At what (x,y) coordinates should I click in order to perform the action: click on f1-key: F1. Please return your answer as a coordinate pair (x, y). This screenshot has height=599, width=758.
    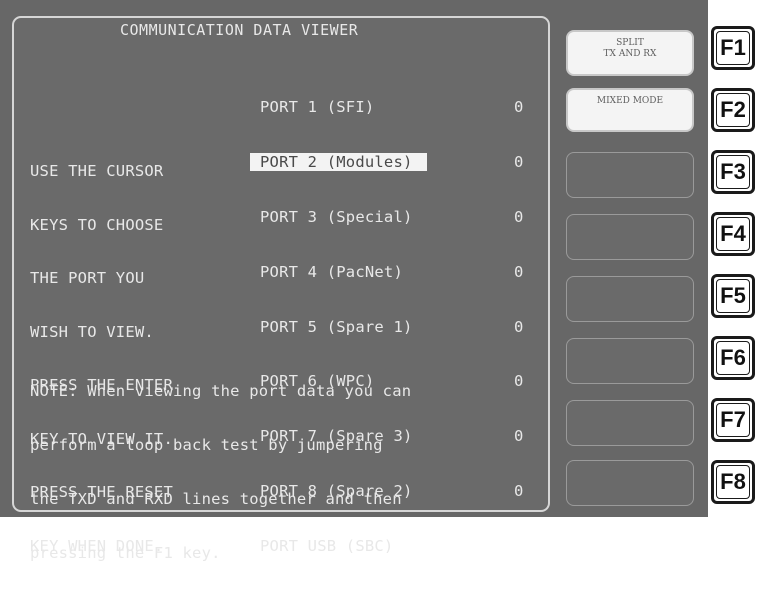
    Looking at the image, I should click on (733, 48).